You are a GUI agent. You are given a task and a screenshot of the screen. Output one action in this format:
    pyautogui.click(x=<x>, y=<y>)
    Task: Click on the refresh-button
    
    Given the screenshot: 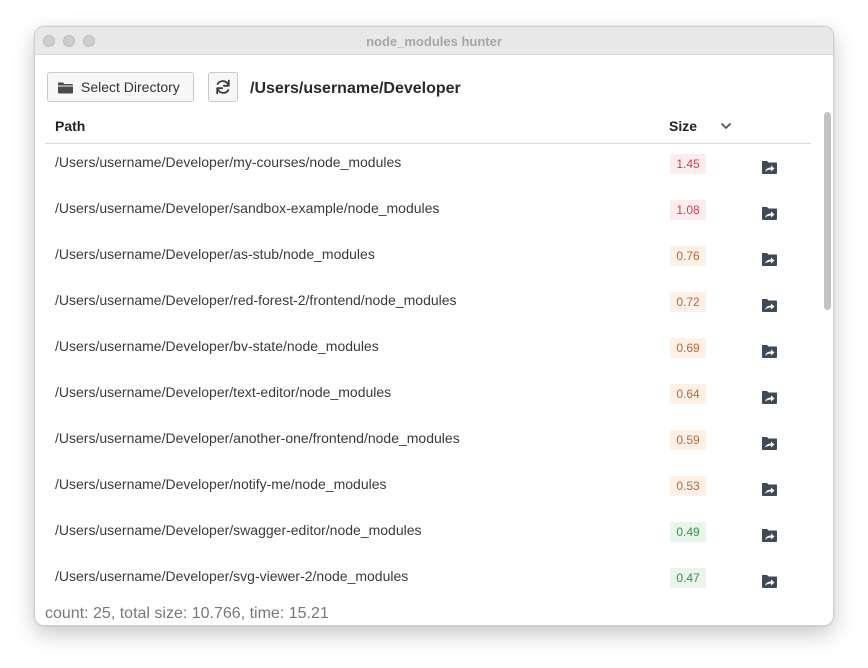 What is the action you would take?
    pyautogui.click(x=223, y=87)
    